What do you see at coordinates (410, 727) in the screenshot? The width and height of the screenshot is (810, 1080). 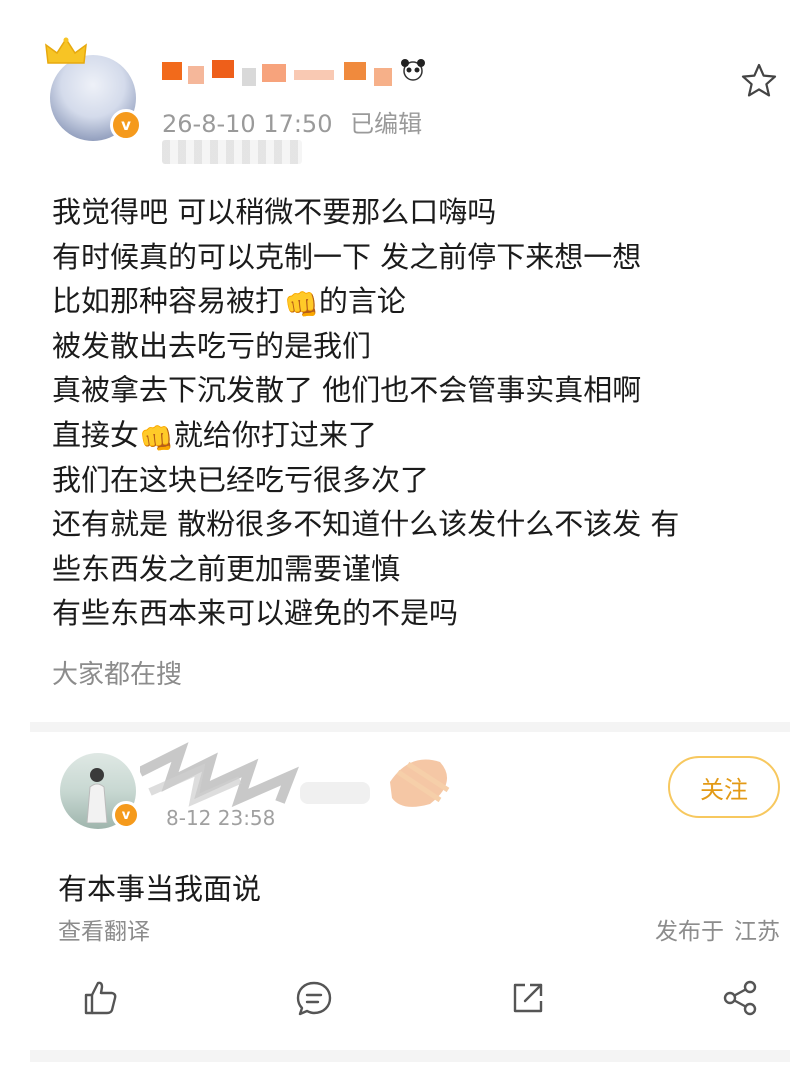 I see `section-divider` at bounding box center [410, 727].